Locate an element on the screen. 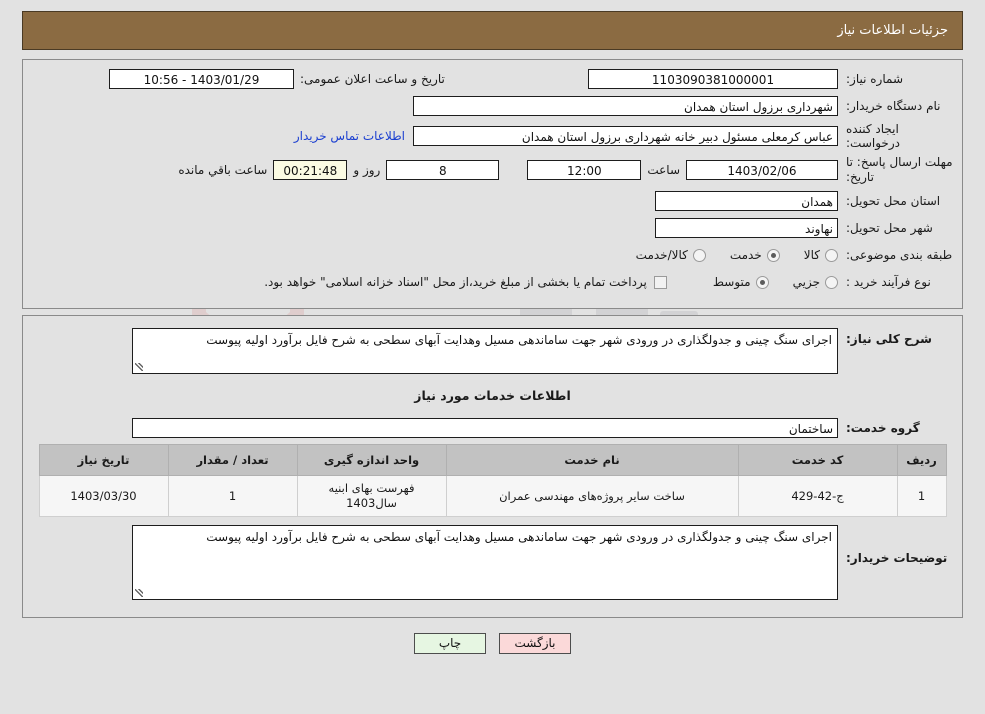 The image size is (985, 714). purchase-option-minor-label: جزیي is located at coordinates (806, 282).